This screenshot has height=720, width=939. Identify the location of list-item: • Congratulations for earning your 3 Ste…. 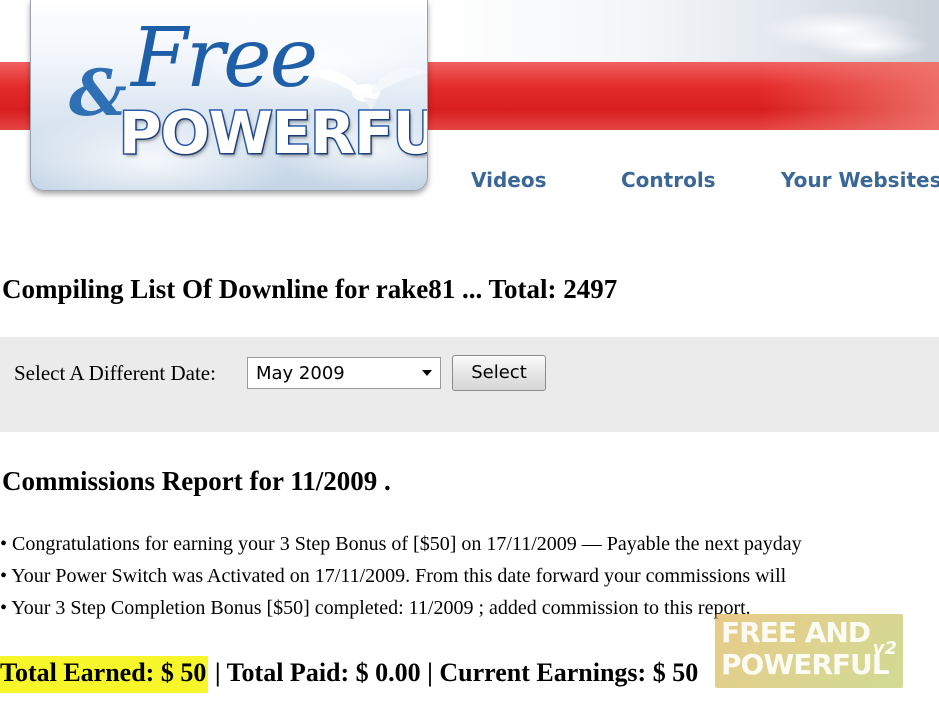
(401, 544).